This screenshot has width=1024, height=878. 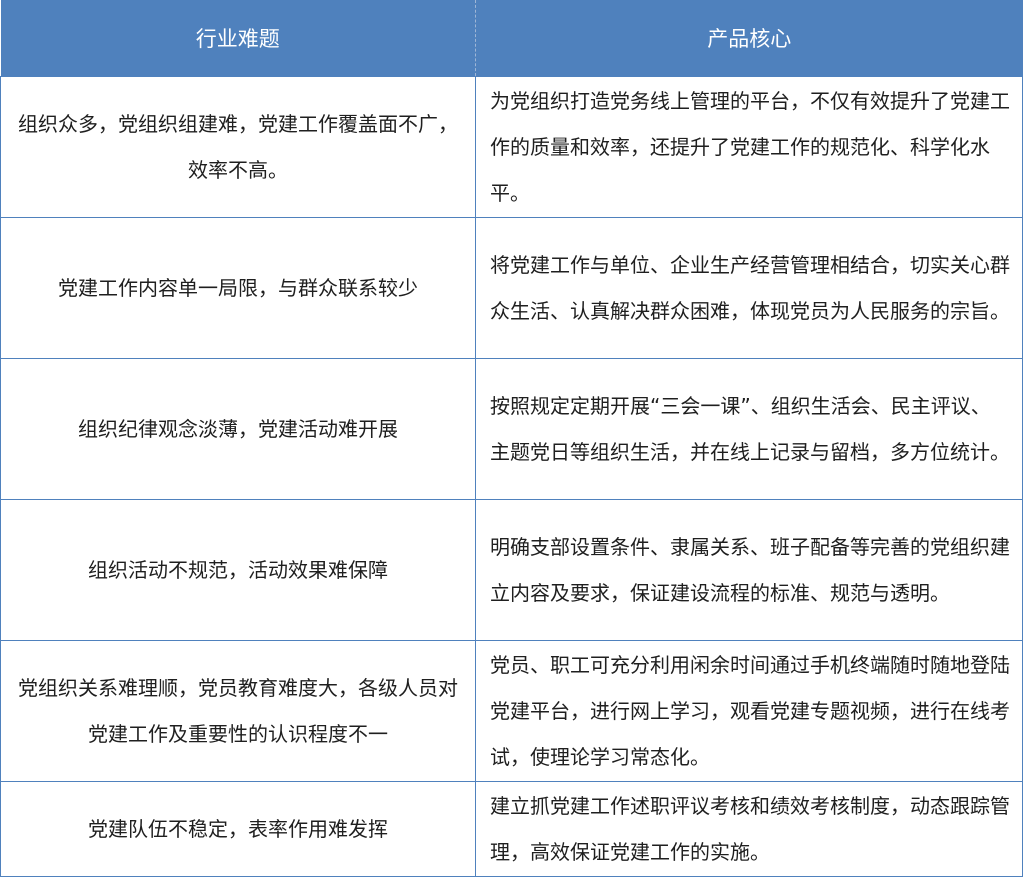 What do you see at coordinates (238, 570) in the screenshot?
I see `problem-cell: 组织活动不规范，活动效果难保障` at bounding box center [238, 570].